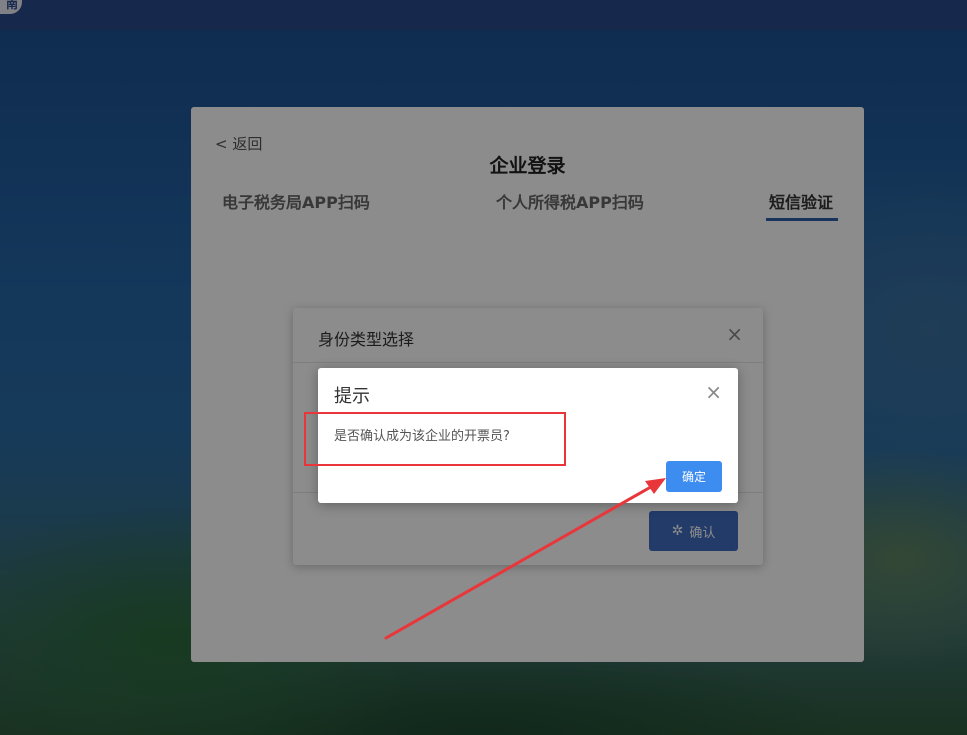 This screenshot has width=967, height=735. I want to click on ok-button: 确定, so click(694, 476).